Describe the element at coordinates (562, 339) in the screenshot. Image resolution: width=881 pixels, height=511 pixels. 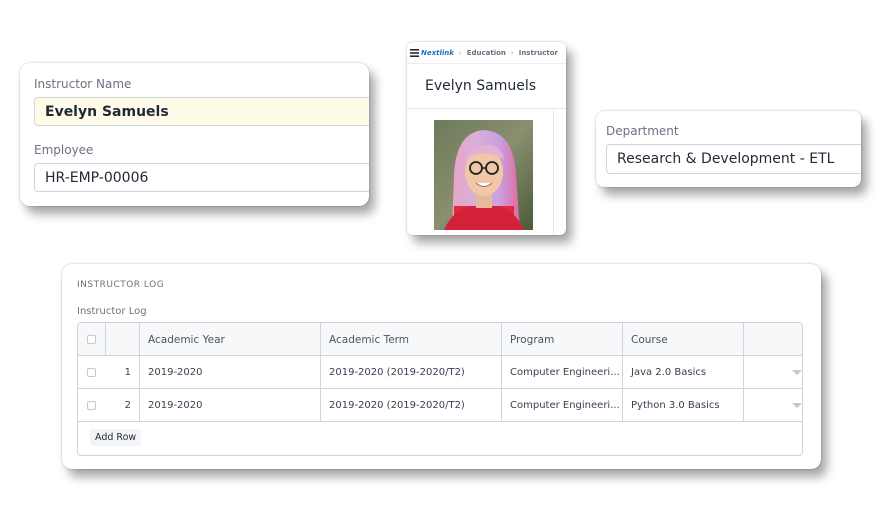
I see `column-program: Program` at that location.